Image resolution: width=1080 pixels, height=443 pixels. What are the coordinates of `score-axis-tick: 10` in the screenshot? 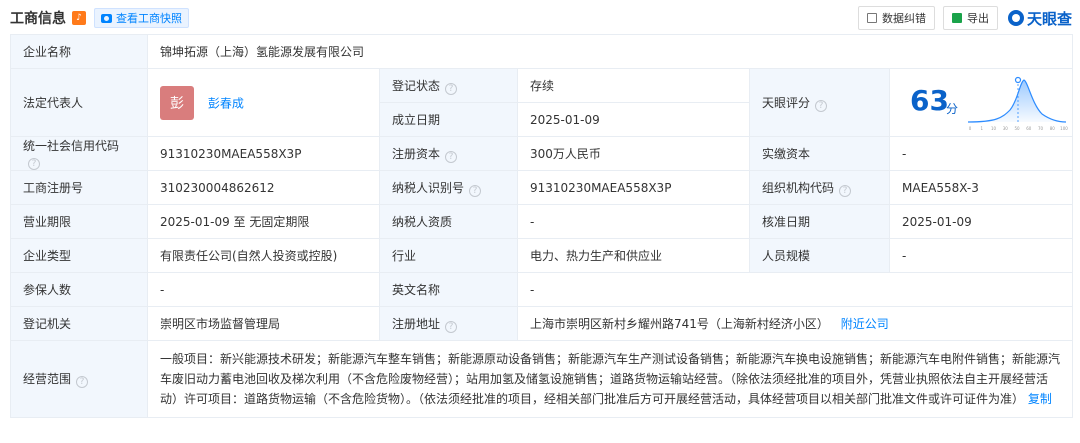 It's located at (994, 128).